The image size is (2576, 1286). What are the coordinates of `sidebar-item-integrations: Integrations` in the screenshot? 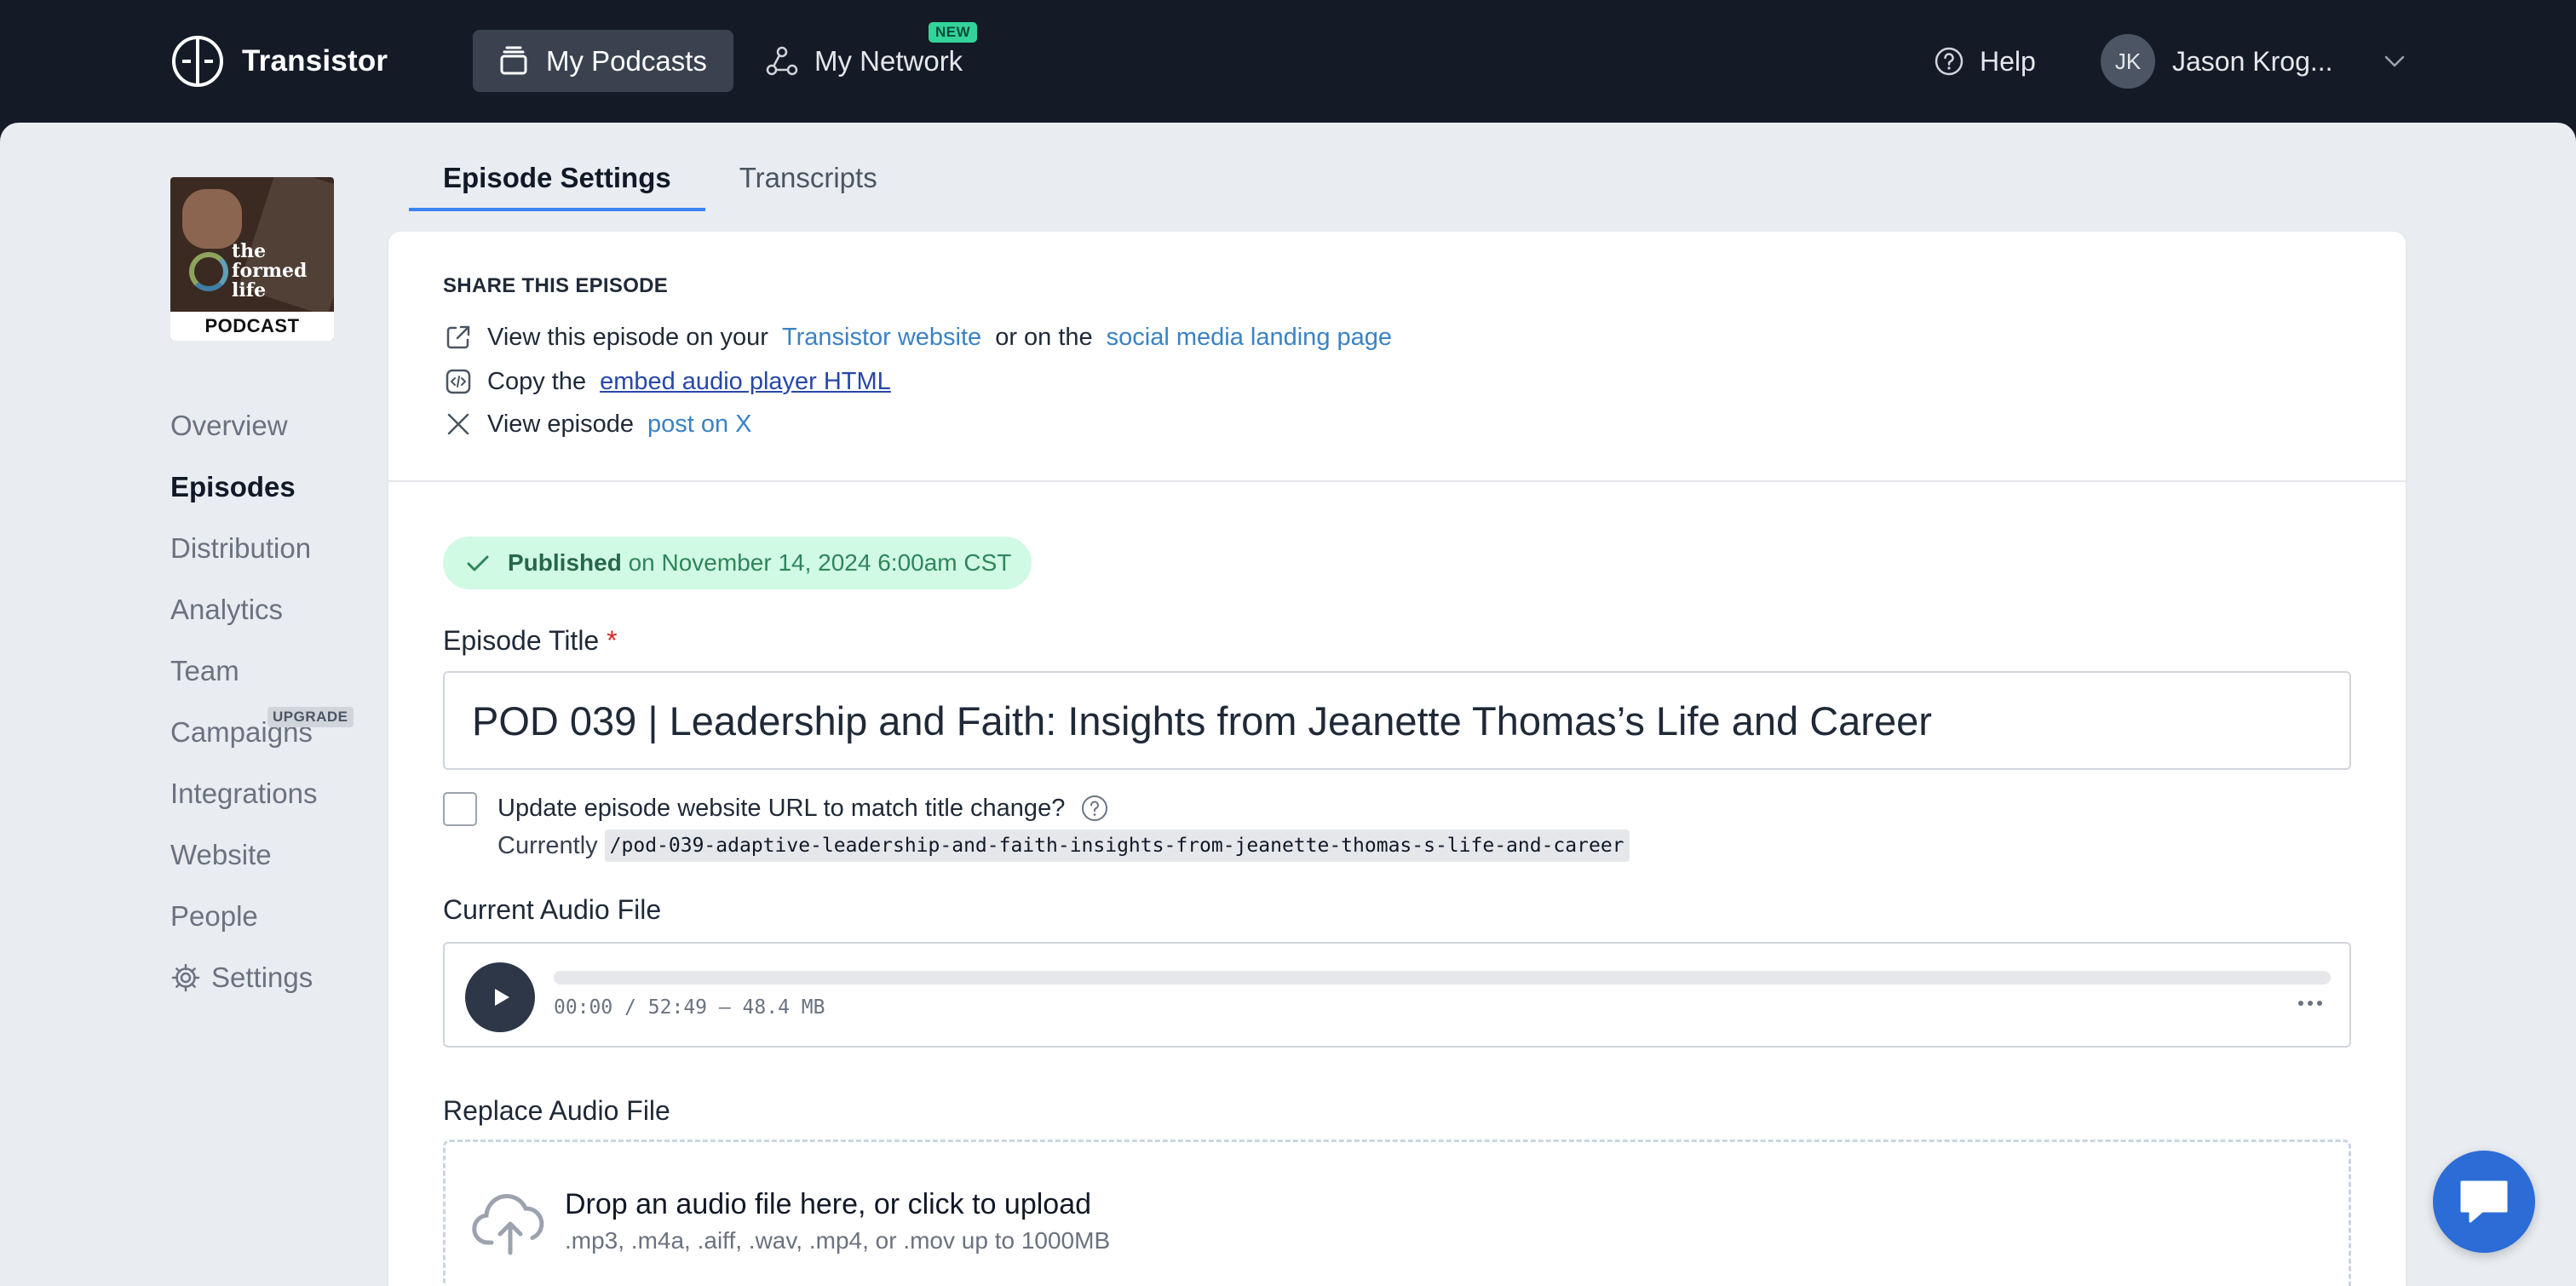 It's located at (268, 793).